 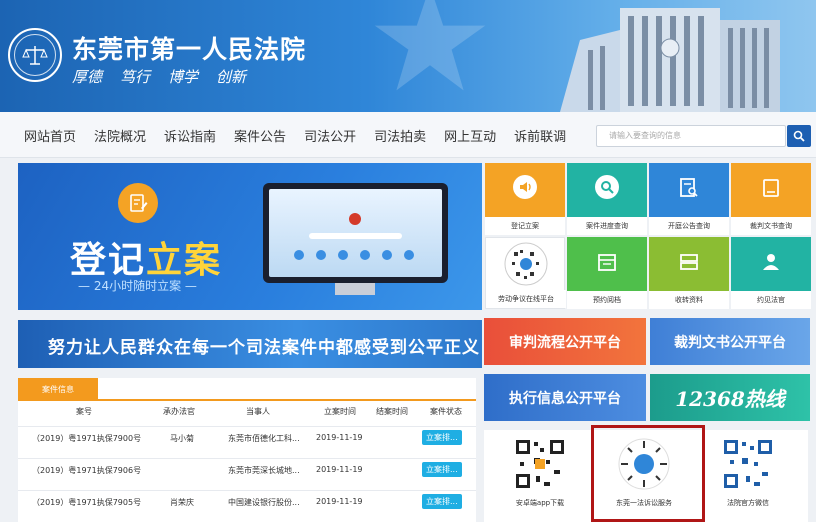 I want to click on search-icon, so click(x=799, y=136).